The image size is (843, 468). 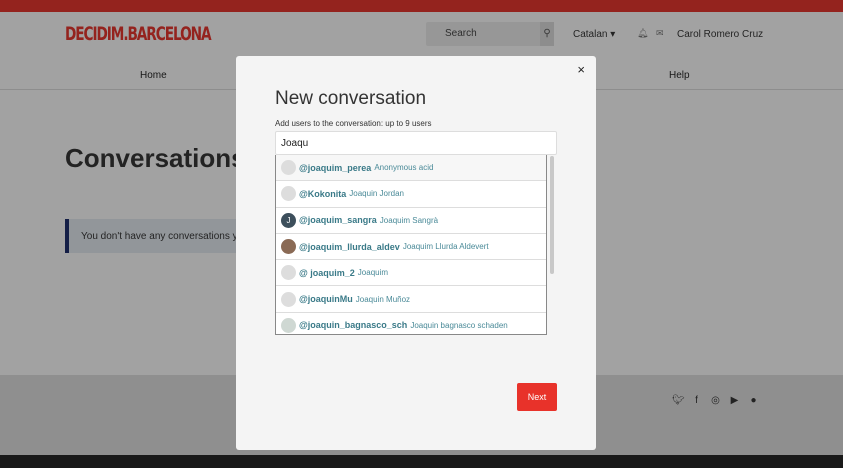 What do you see at coordinates (416, 143) in the screenshot?
I see `user-search-input: Joaqu` at bounding box center [416, 143].